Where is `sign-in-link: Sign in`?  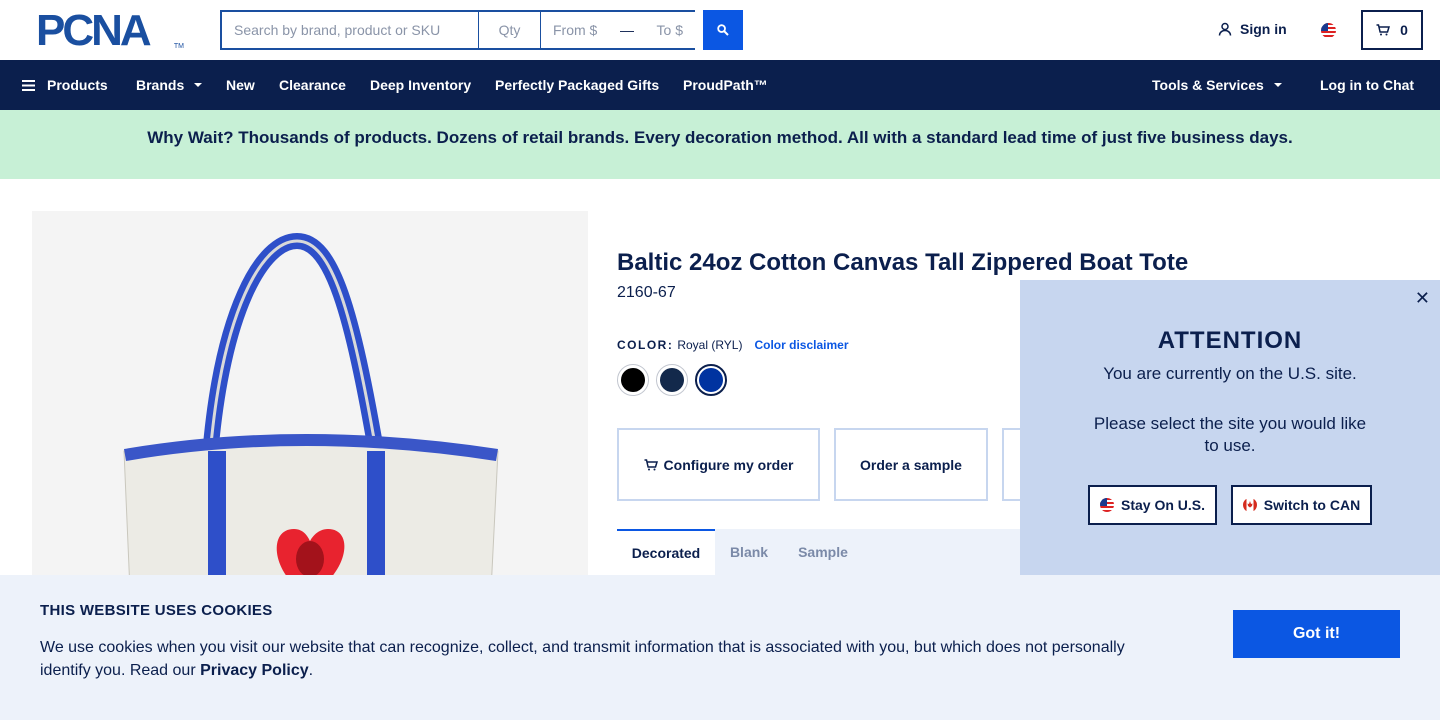 sign-in-link: Sign in is located at coordinates (1252, 29).